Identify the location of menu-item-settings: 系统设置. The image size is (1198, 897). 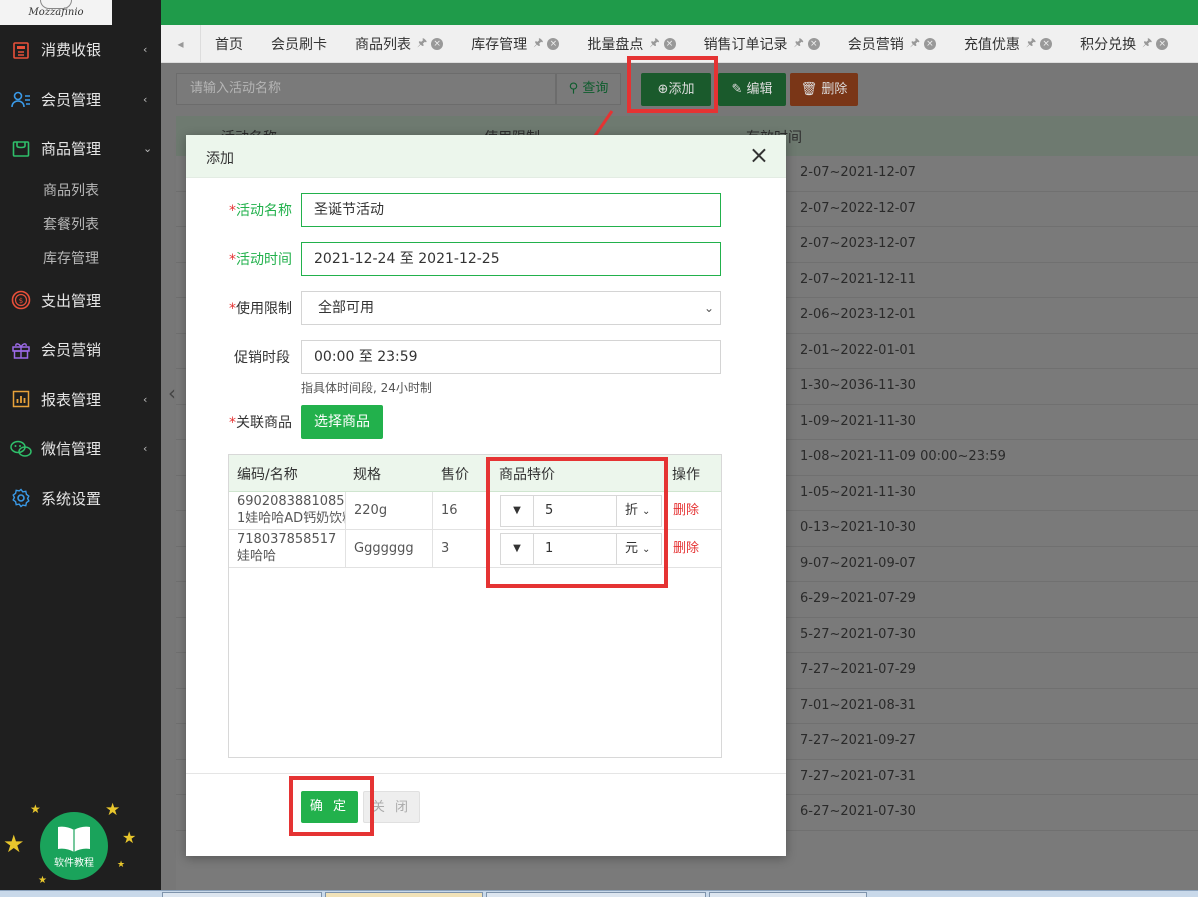
(80, 499).